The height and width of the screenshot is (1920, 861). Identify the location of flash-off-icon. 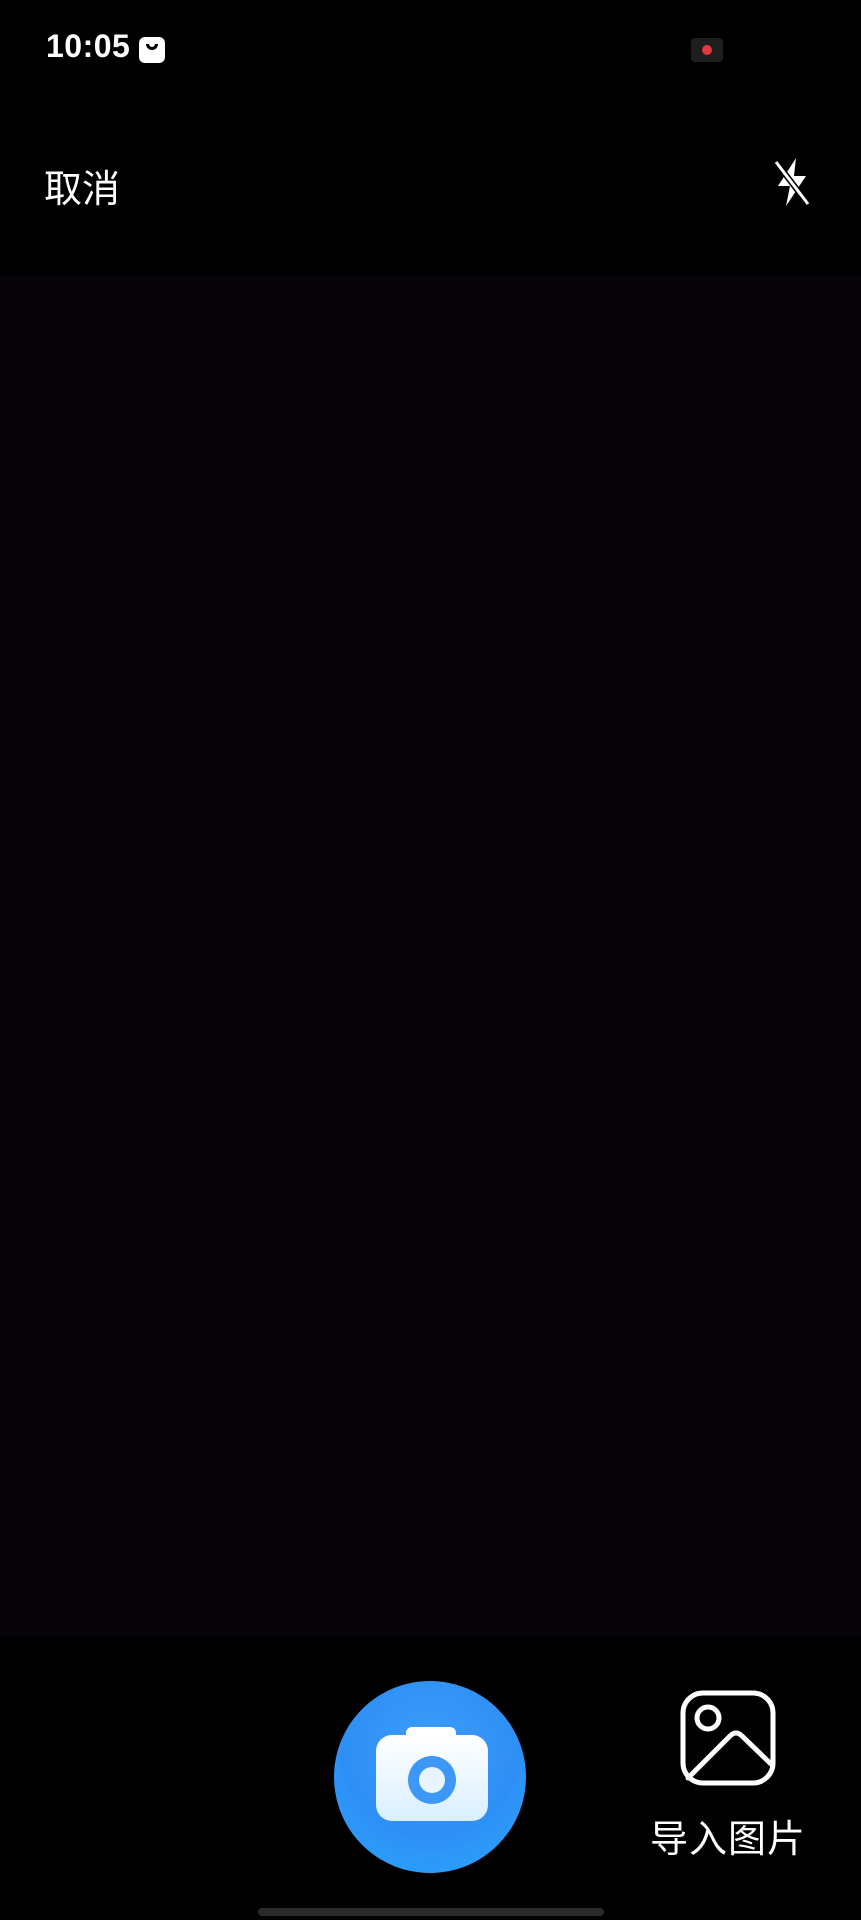
(792, 182).